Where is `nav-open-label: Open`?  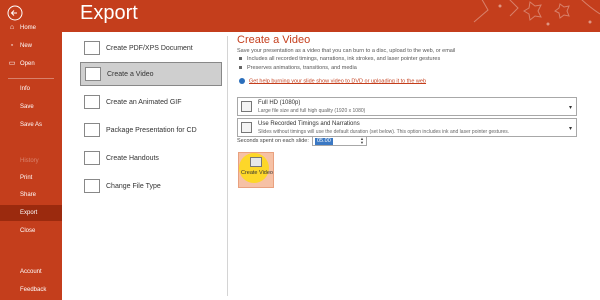 nav-open-label: Open is located at coordinates (27, 64).